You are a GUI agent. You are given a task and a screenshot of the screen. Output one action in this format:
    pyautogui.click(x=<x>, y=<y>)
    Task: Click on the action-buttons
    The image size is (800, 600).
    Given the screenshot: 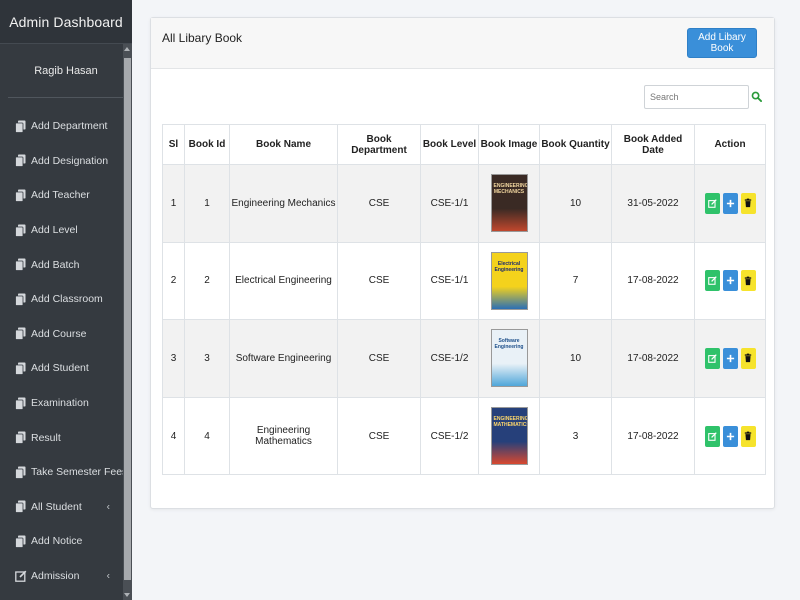 What is the action you would take?
    pyautogui.click(x=730, y=281)
    